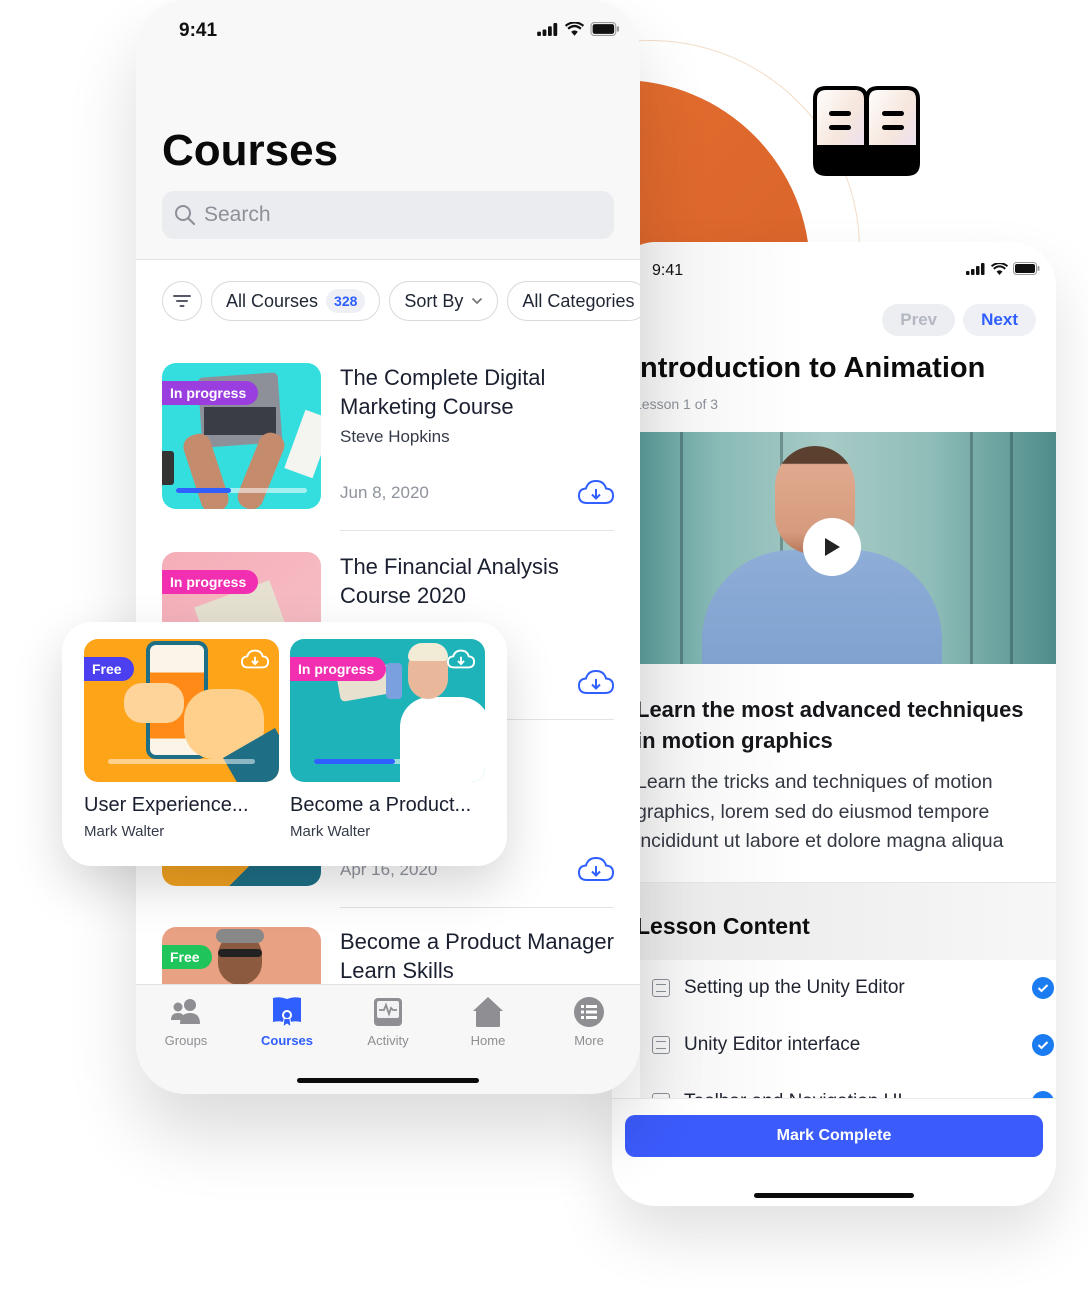  I want to click on lesson-item: Setting up the Unity Editor, so click(848, 988).